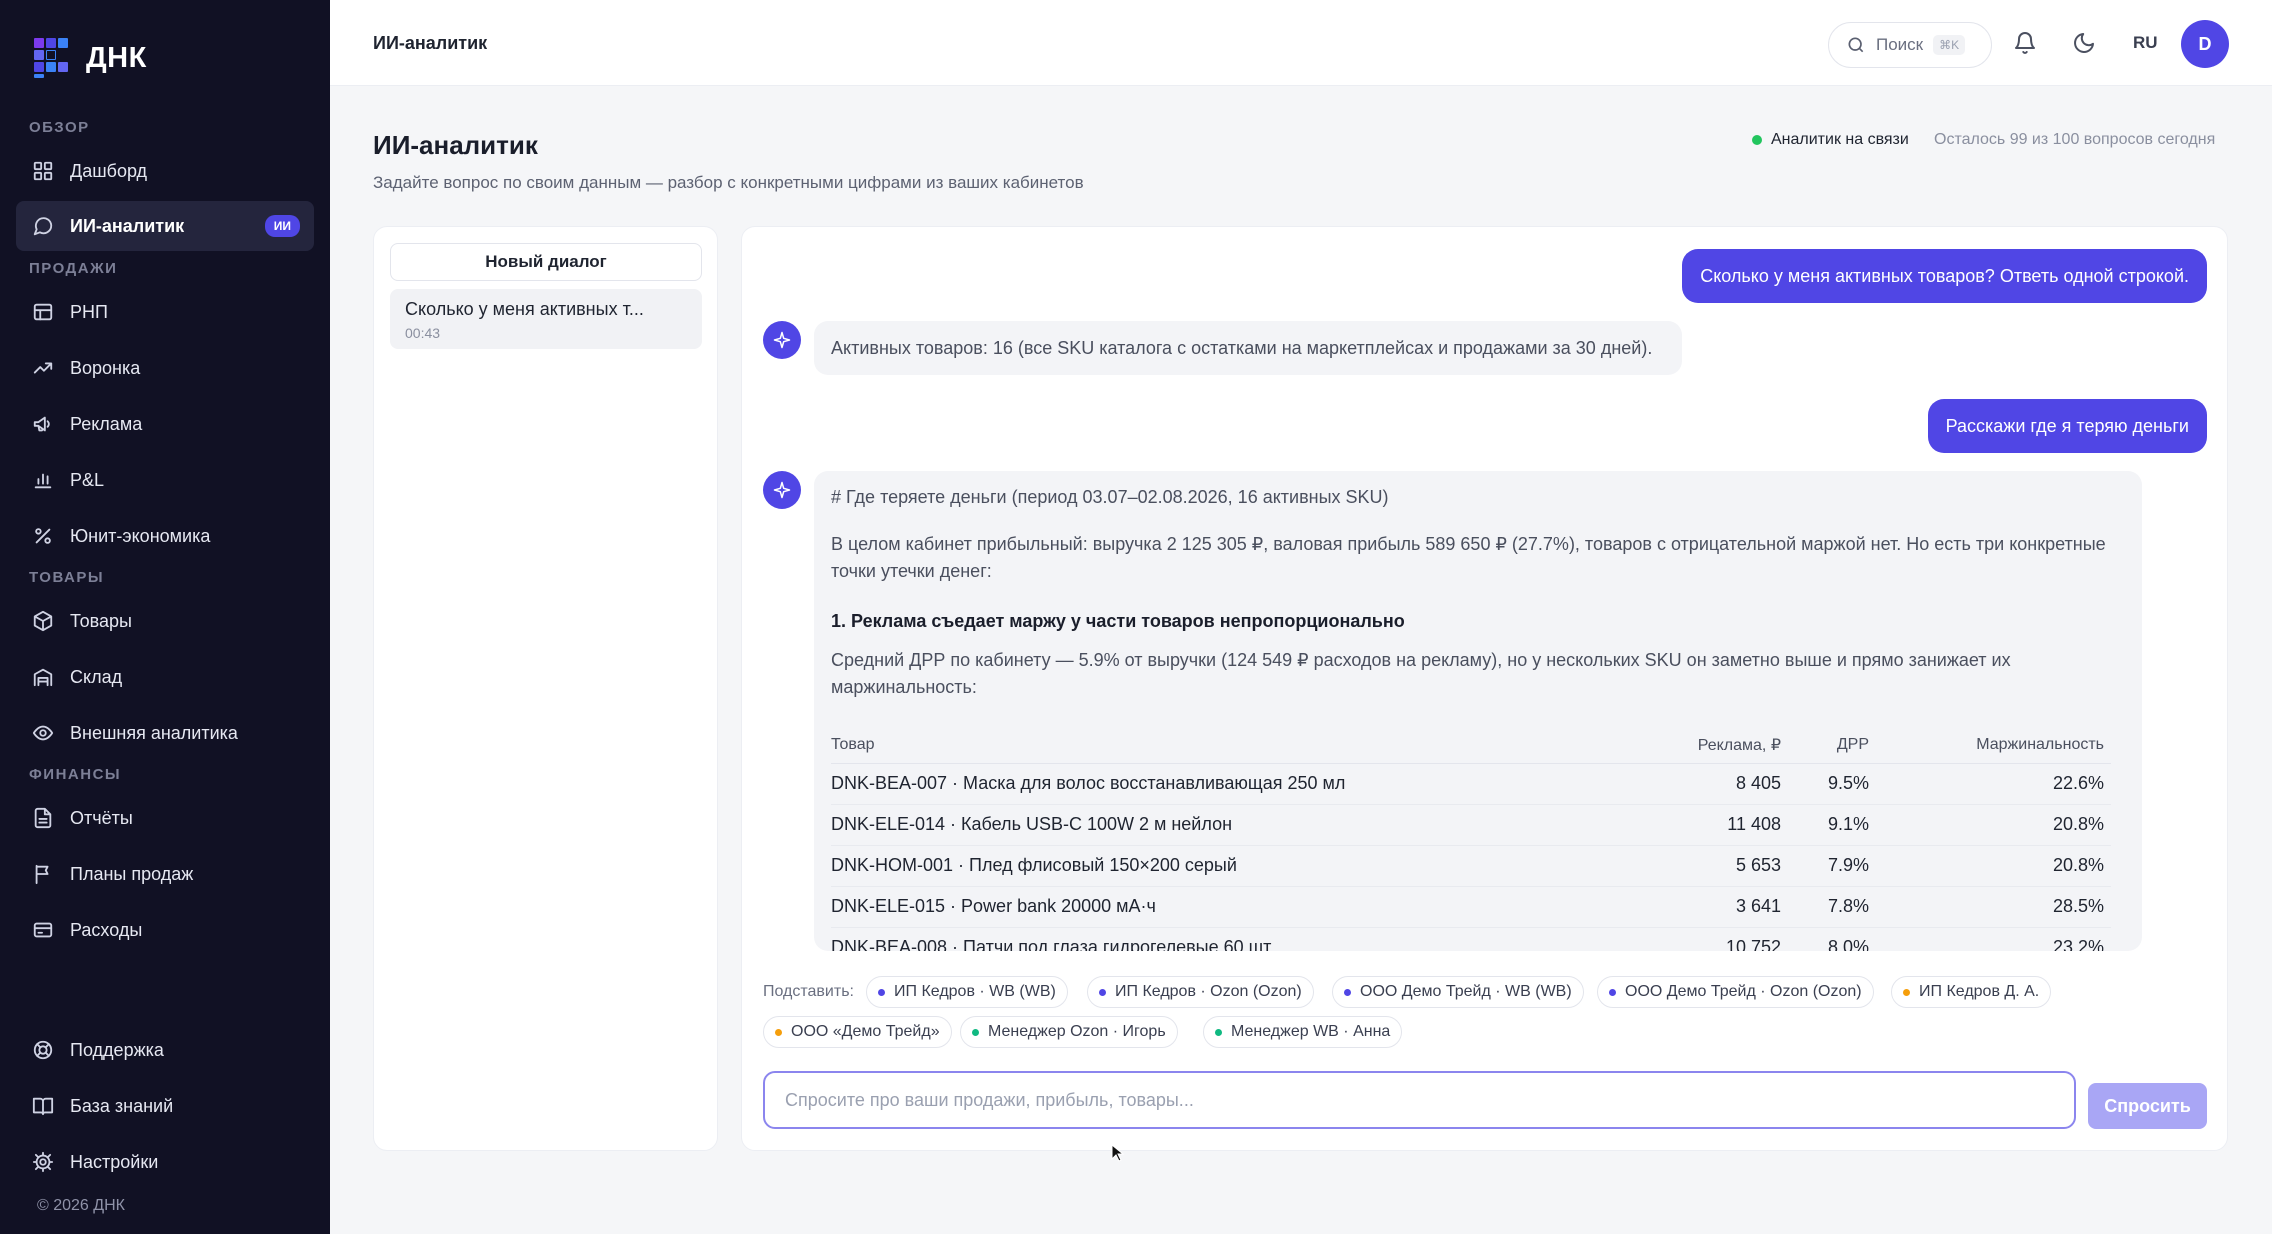 The image size is (2272, 1234). I want to click on sidebar-item-knowledge-base: База знаний, so click(165, 1106).